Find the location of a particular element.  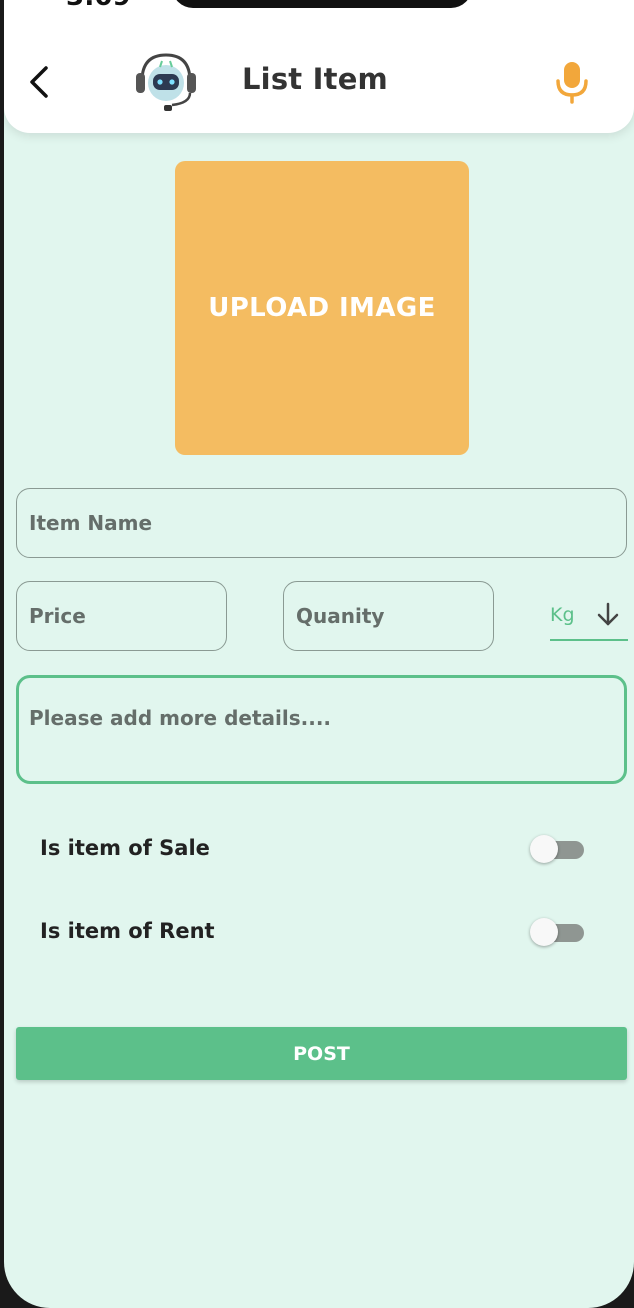

post-button: POST is located at coordinates (321, 1053).